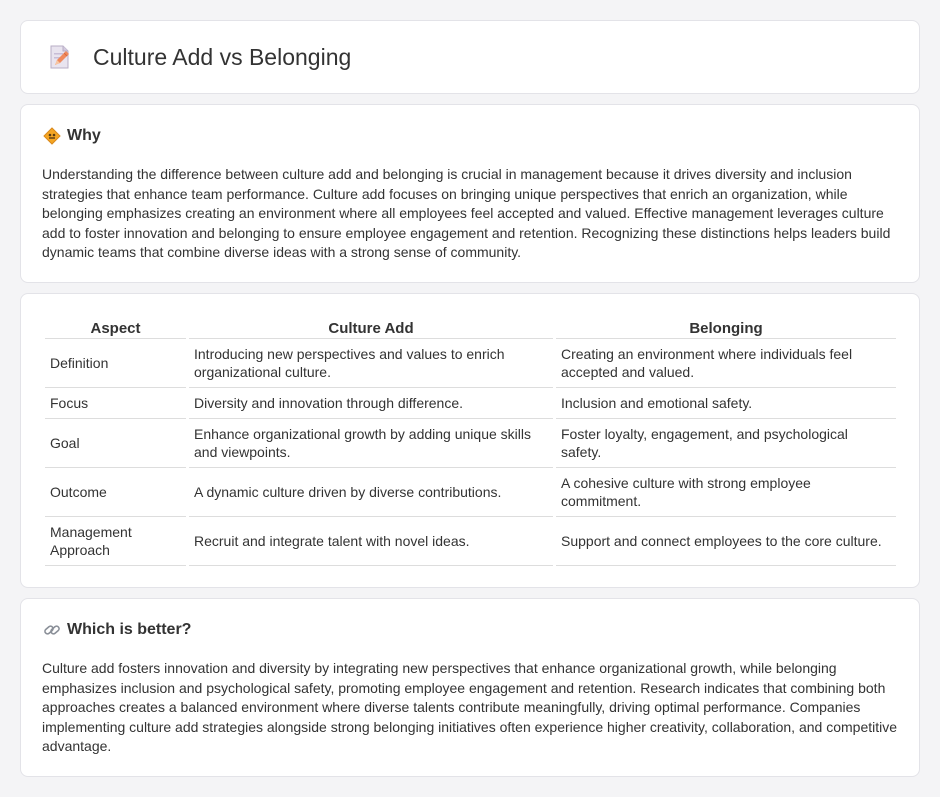 The height and width of the screenshot is (797, 940). What do you see at coordinates (115, 443) in the screenshot?
I see `cell-aspect: Goal` at bounding box center [115, 443].